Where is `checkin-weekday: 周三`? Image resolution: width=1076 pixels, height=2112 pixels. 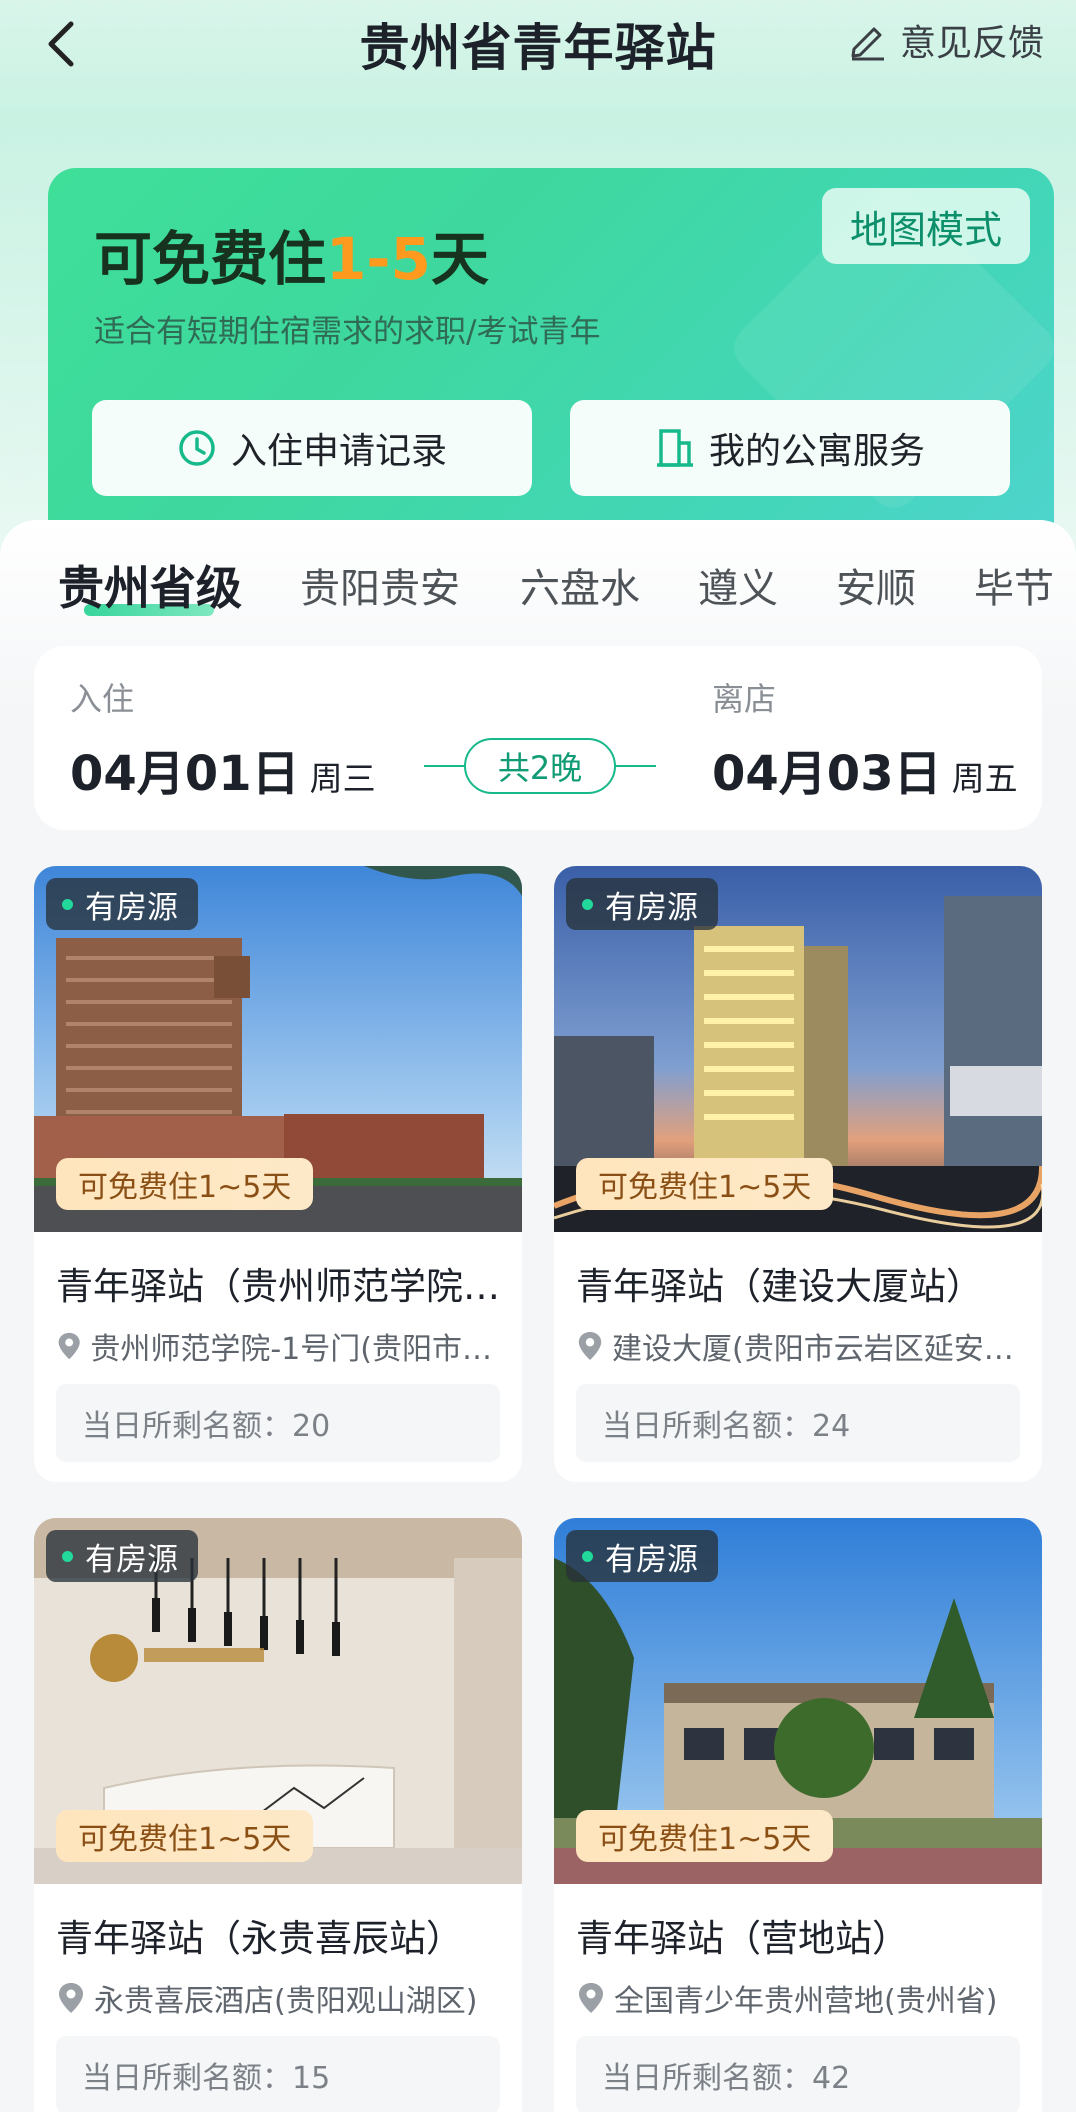 checkin-weekday: 周三 is located at coordinates (342, 778).